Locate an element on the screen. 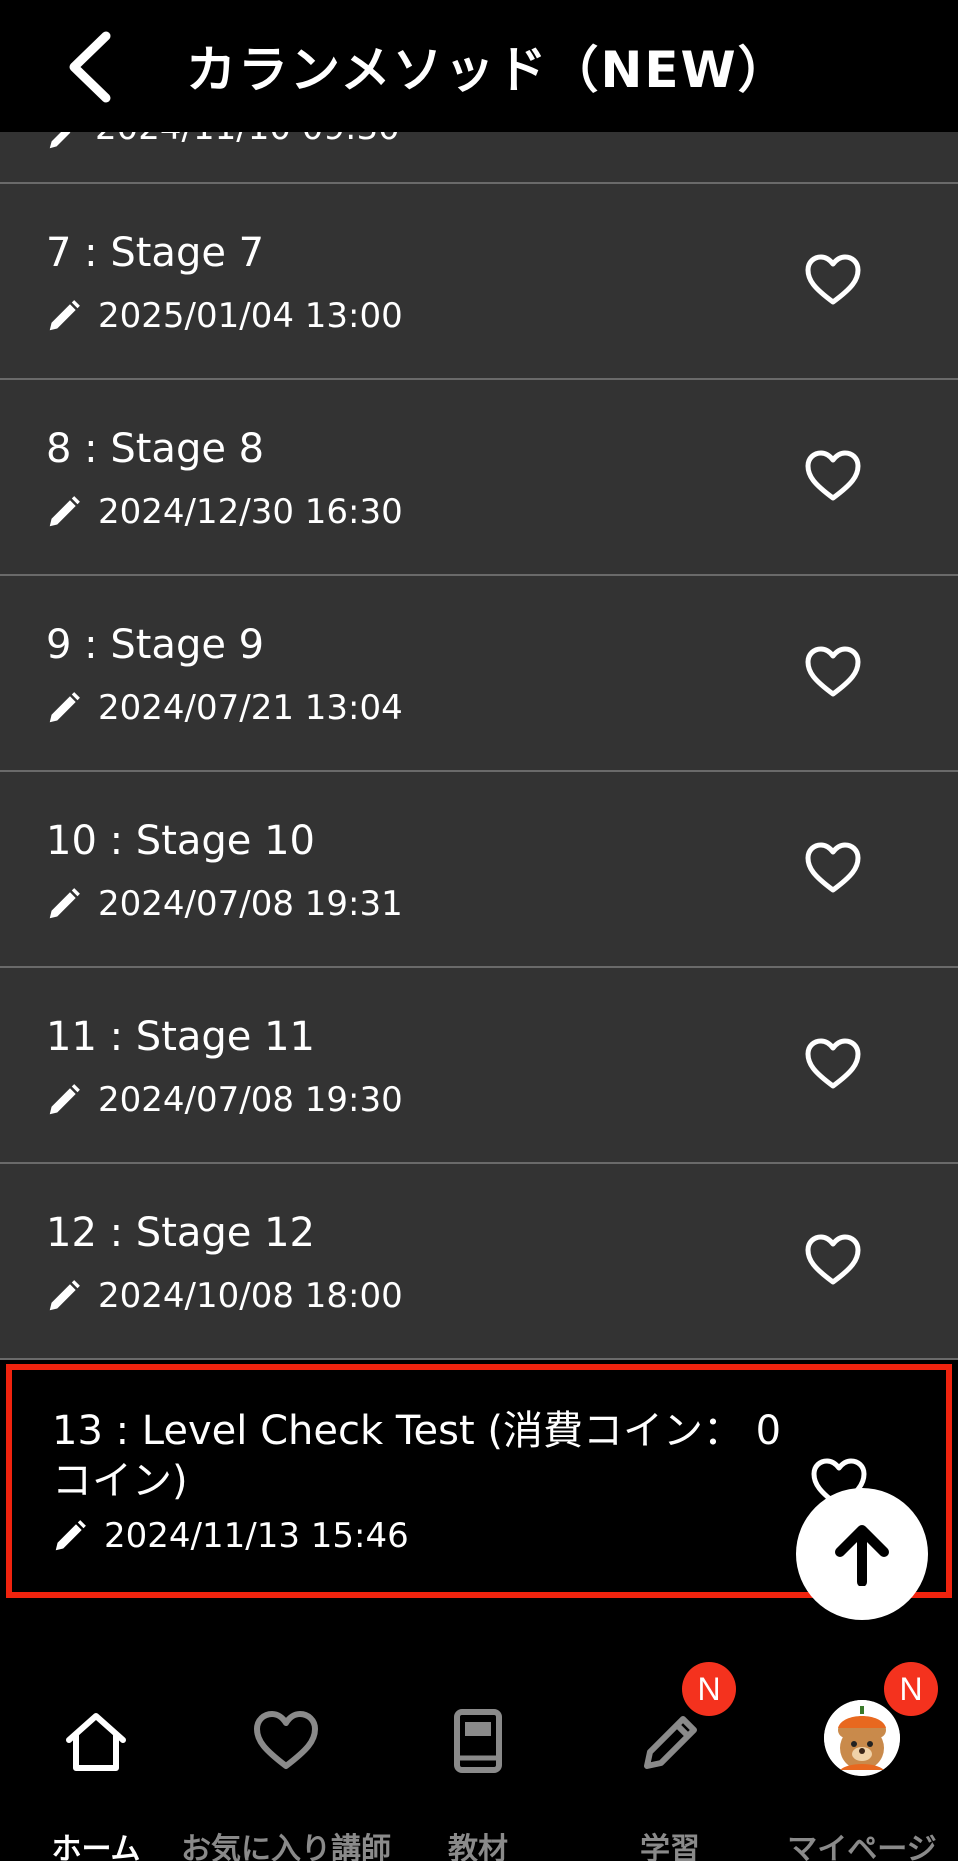 The width and height of the screenshot is (958, 1861). list-item-date-row: 2024/07/08 19:31 is located at coordinates (224, 904).